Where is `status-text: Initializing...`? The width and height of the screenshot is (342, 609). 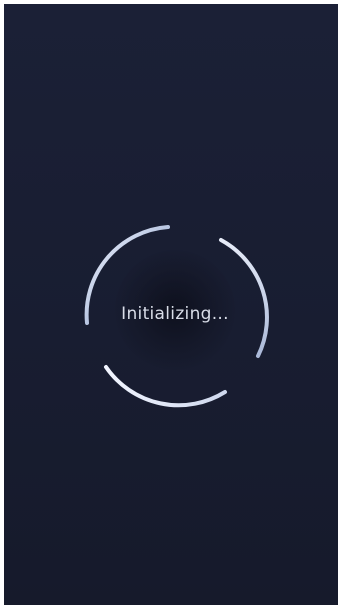 status-text: Initializing... is located at coordinates (175, 314).